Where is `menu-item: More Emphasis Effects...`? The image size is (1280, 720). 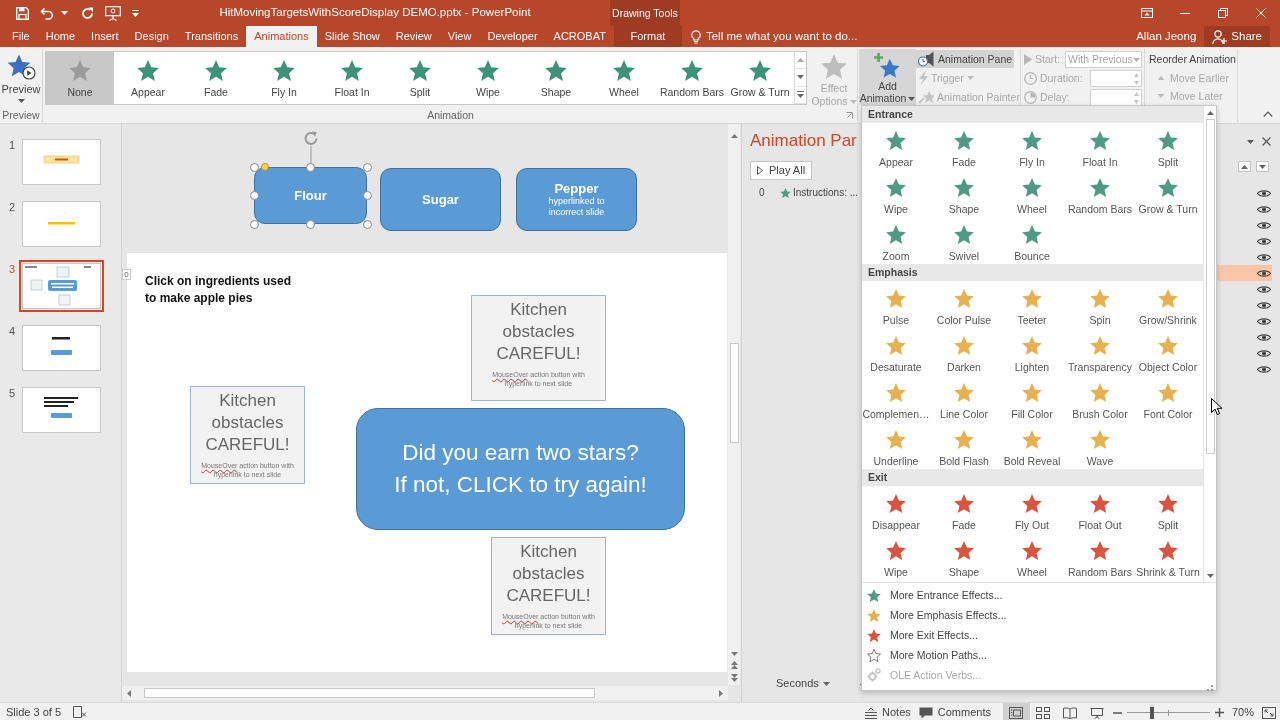 menu-item: More Emphasis Effects... is located at coordinates (937, 615).